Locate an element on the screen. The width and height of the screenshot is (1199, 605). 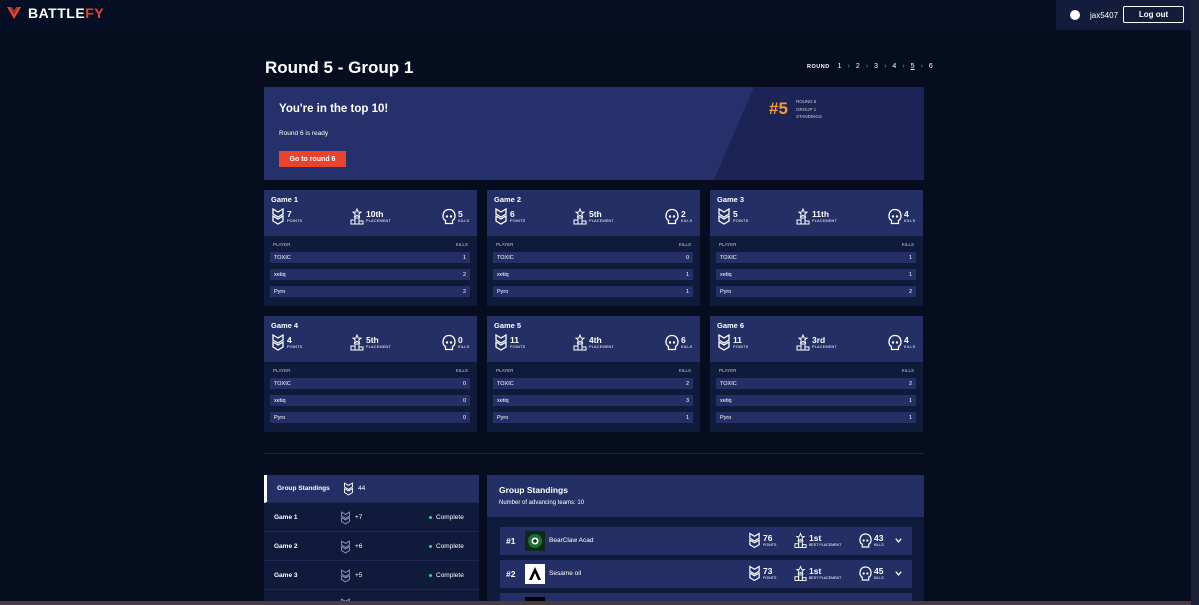
stat-value: 3rd is located at coordinates (819, 339).